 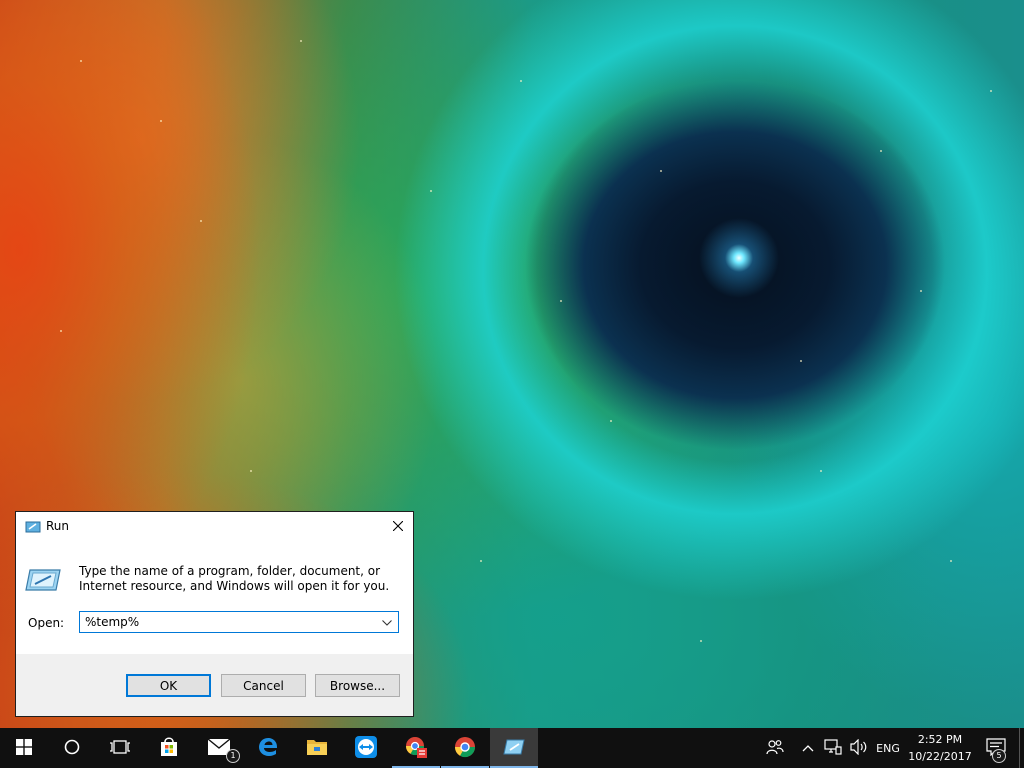 I want to click on taskbar-edge, so click(x=268, y=748).